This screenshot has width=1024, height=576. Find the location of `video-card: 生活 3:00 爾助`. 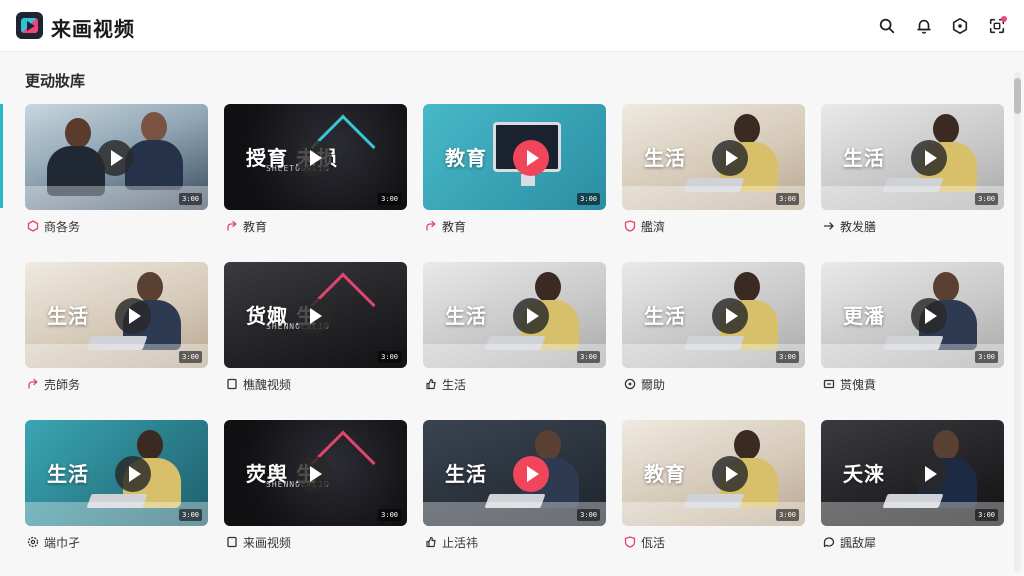

video-card: 生活 3:00 爾助 is located at coordinates (713, 341).